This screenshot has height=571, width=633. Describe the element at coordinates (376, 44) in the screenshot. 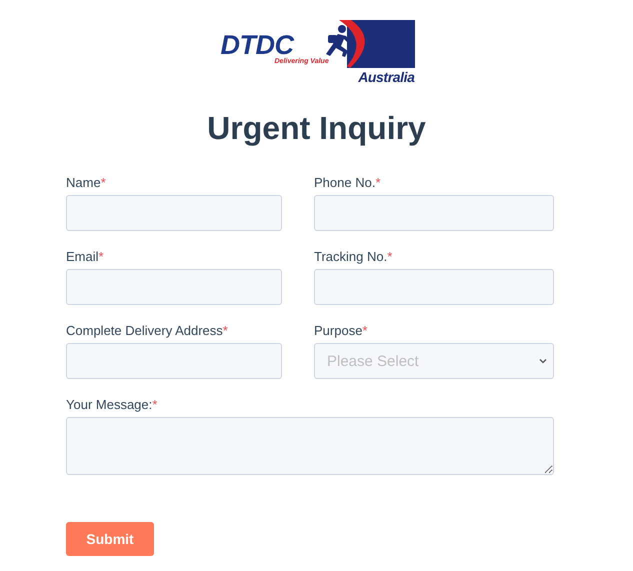

I see `swoosh-icon` at that location.